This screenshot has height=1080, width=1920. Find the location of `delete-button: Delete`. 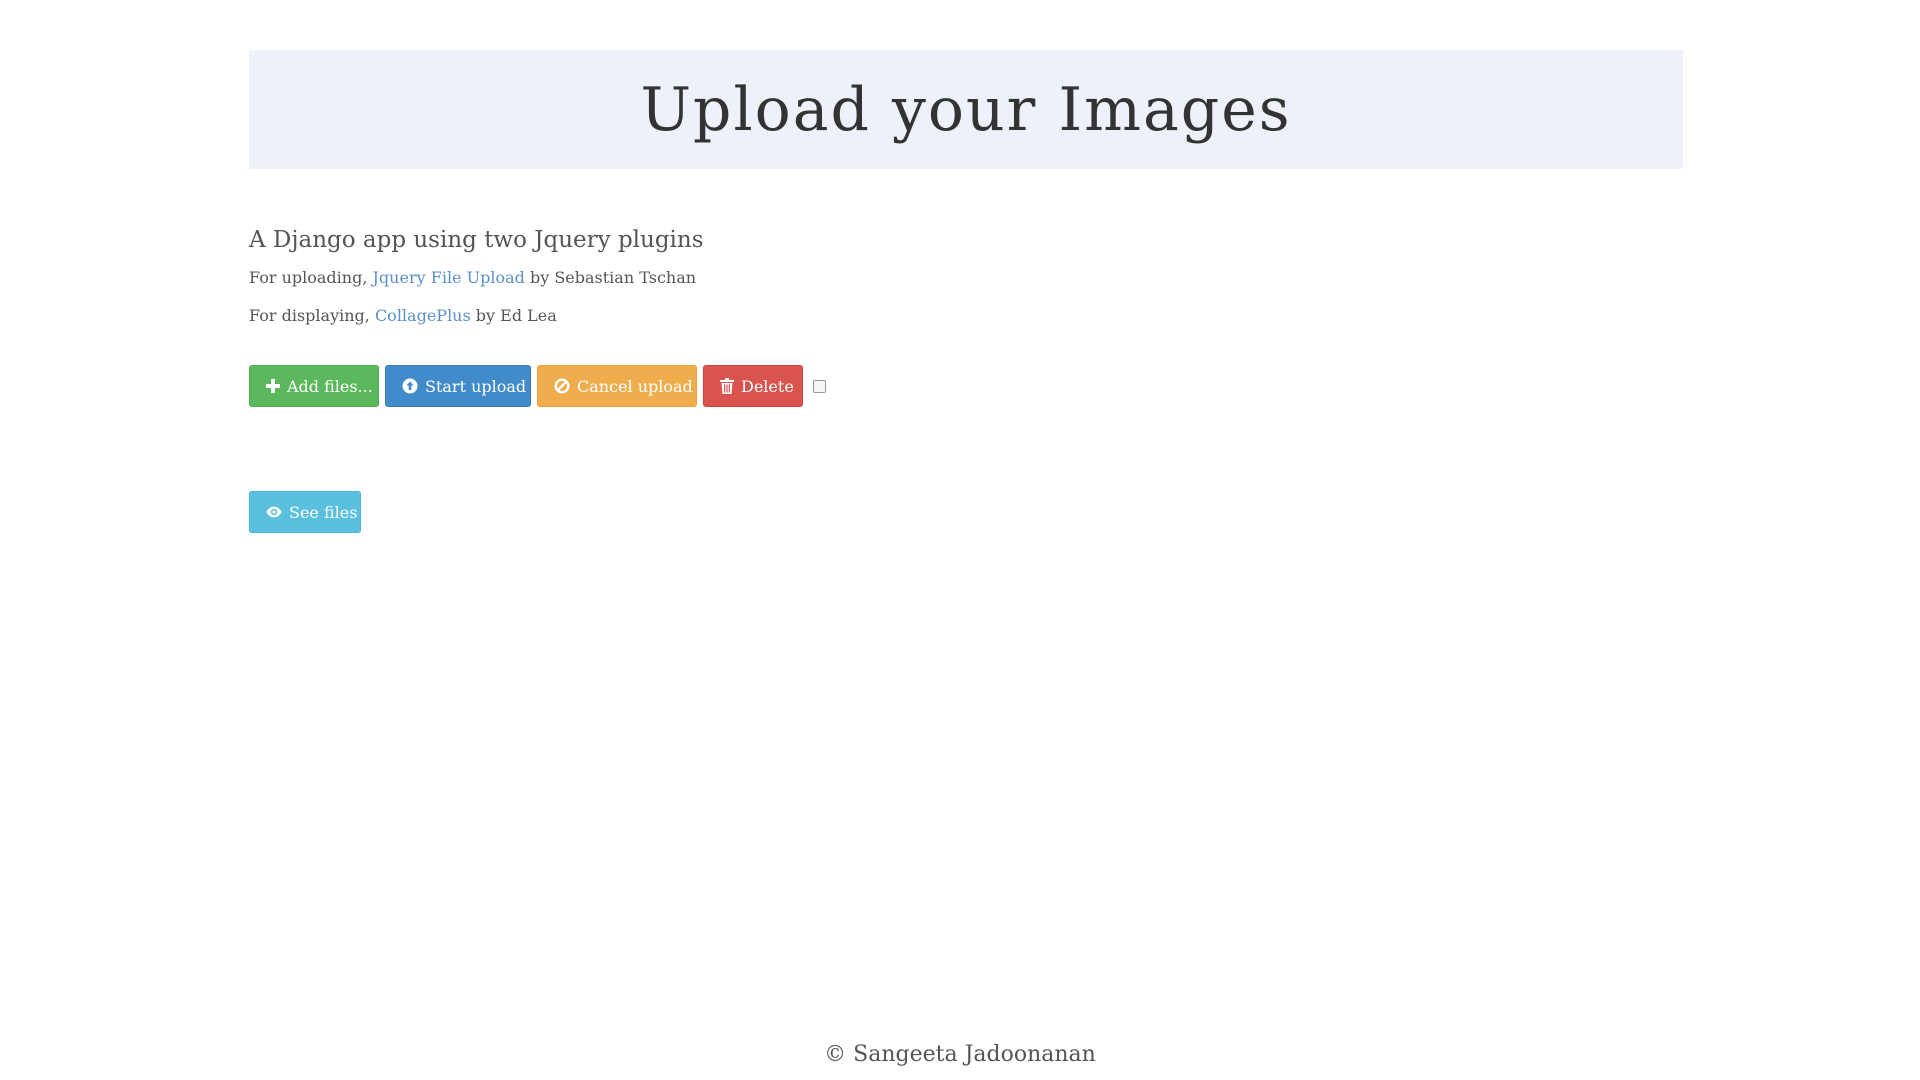

delete-button: Delete is located at coordinates (753, 386).